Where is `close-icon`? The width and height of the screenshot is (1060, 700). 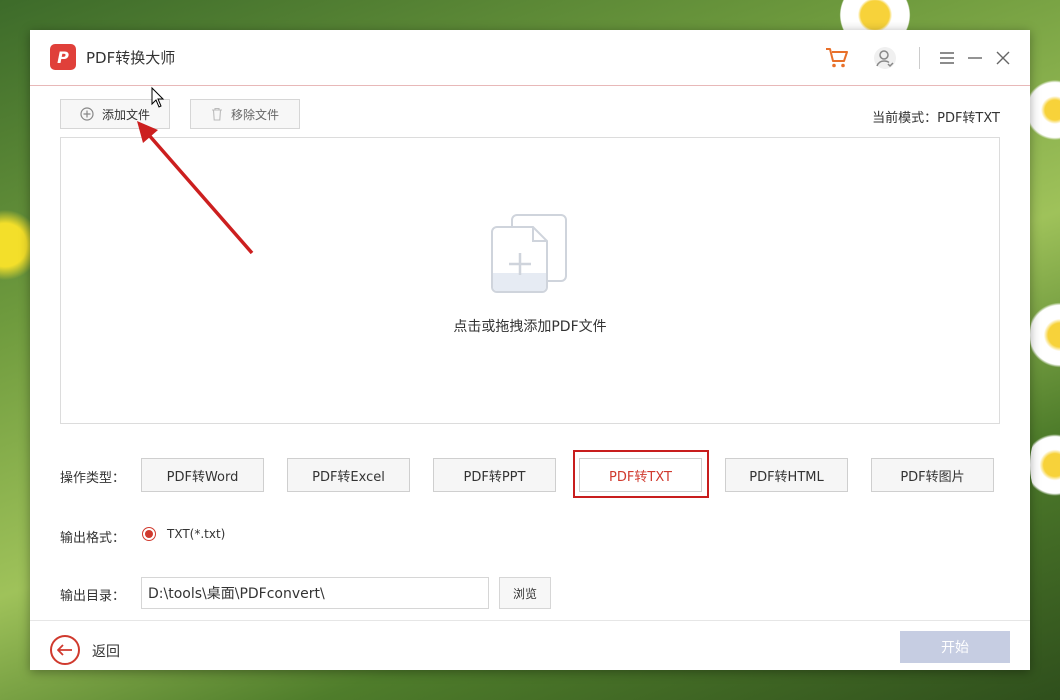 close-icon is located at coordinates (1003, 58).